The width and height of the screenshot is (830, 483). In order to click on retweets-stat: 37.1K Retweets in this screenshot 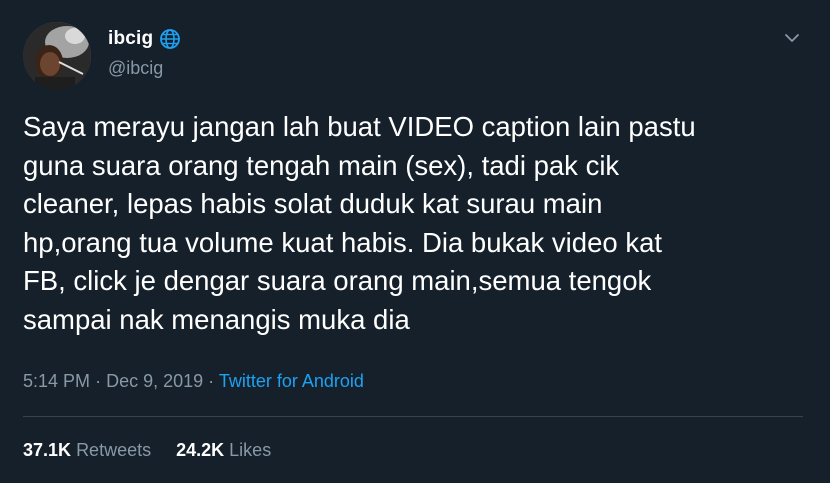, I will do `click(87, 450)`.